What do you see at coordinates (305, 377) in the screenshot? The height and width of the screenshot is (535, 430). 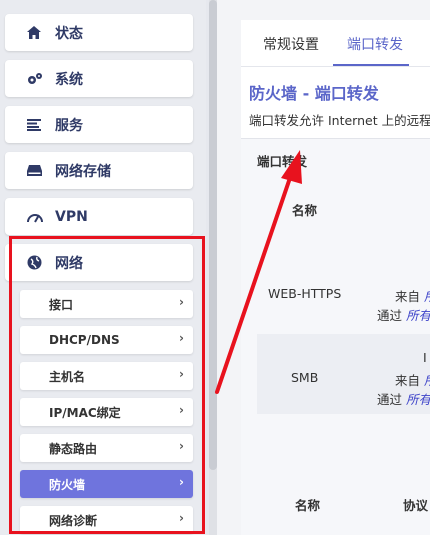 I see `rule-name: SMB` at bounding box center [305, 377].